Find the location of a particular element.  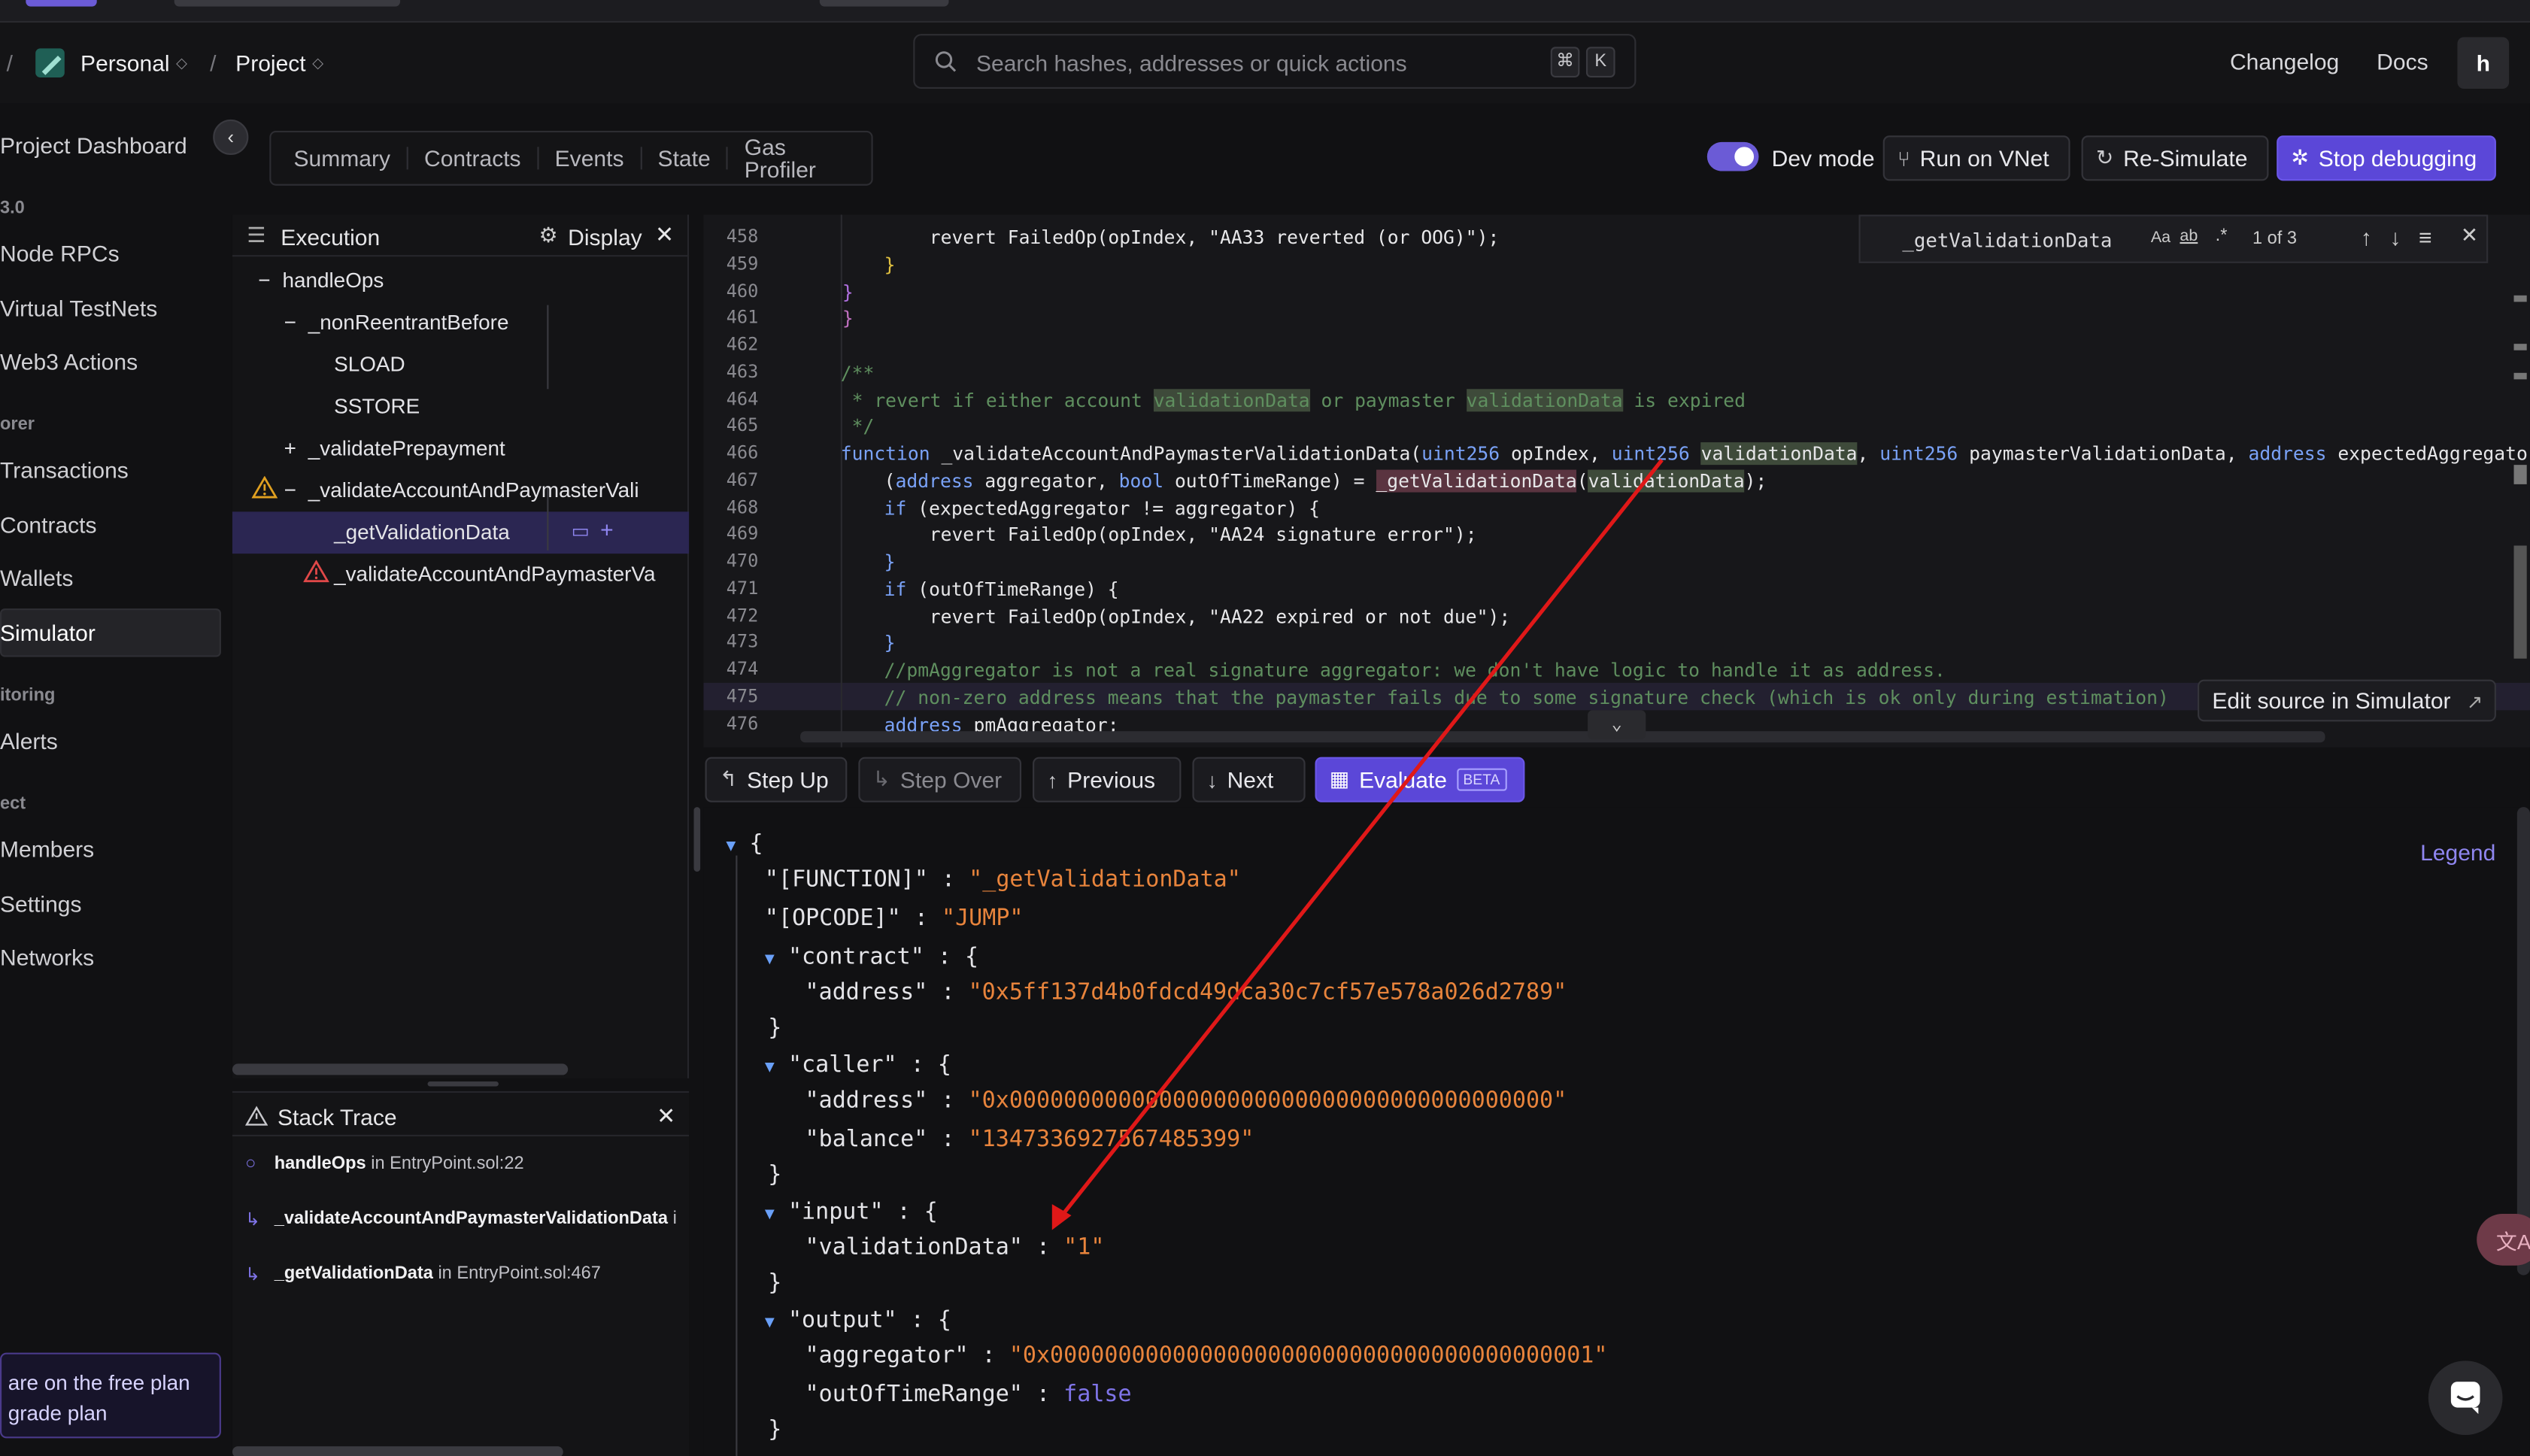

minimap-marker is located at coordinates (2520, 376).